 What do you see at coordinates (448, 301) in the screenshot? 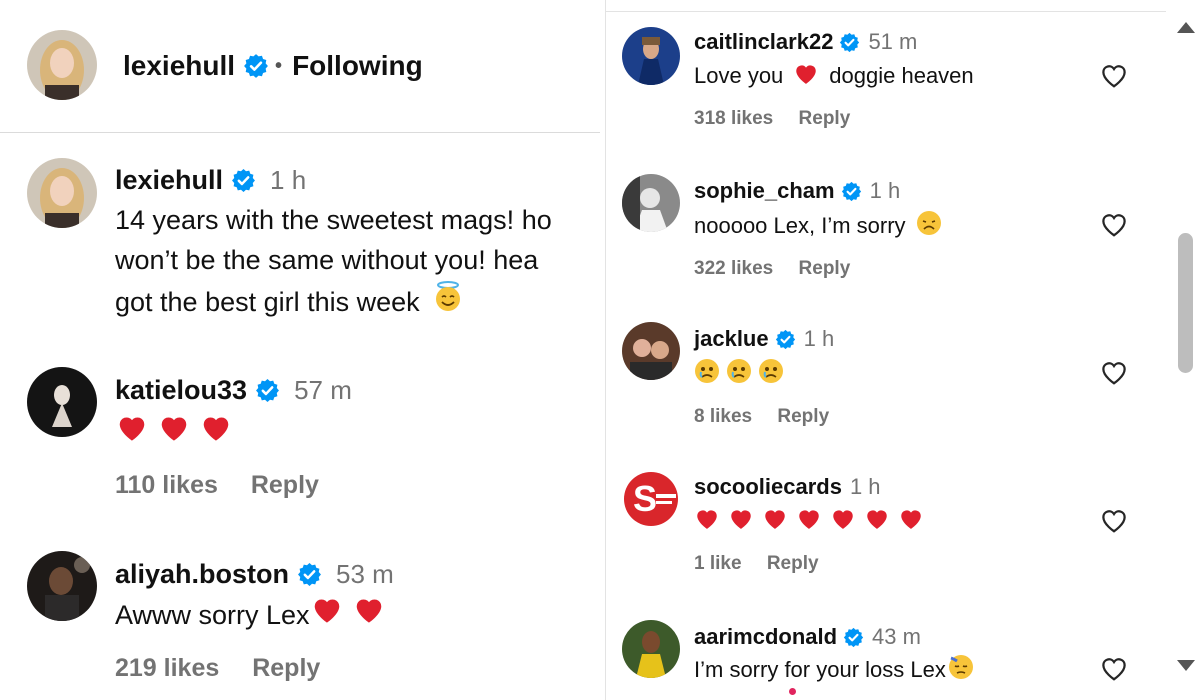
I see `angel-face-icon` at bounding box center [448, 301].